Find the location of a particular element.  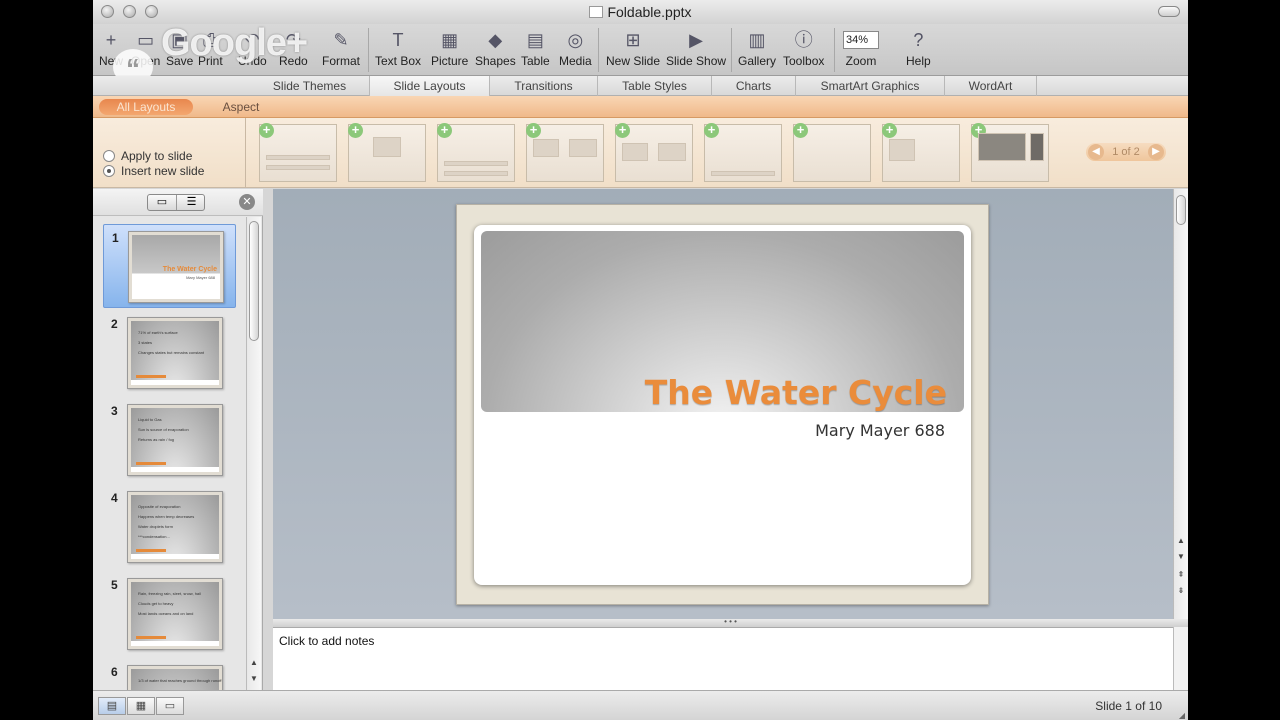

zoom-value-field: 34% is located at coordinates (861, 40).